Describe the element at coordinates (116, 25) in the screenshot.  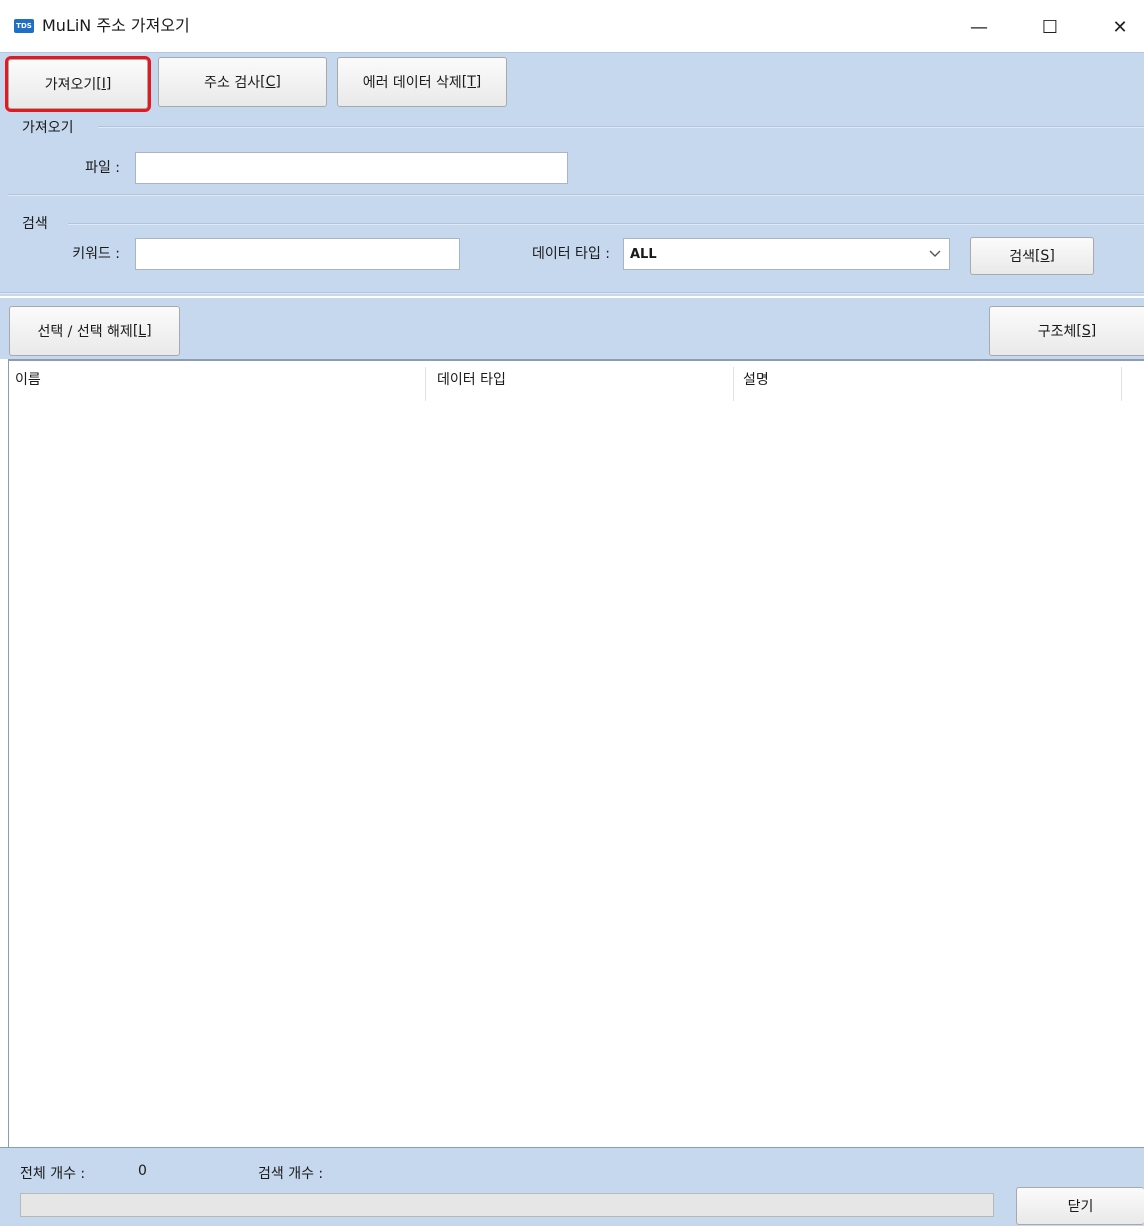
I see `window-title: MuLiN 주소 가져오기` at that location.